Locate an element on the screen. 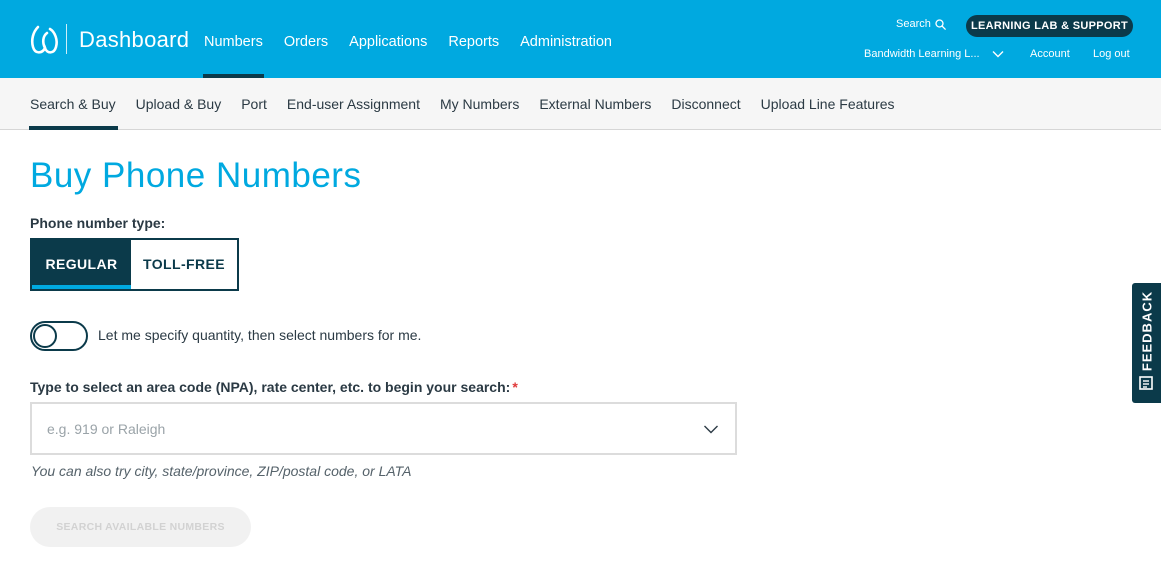 The height and width of the screenshot is (561, 1161). nav-item-applications: Applications is located at coordinates (388, 39).